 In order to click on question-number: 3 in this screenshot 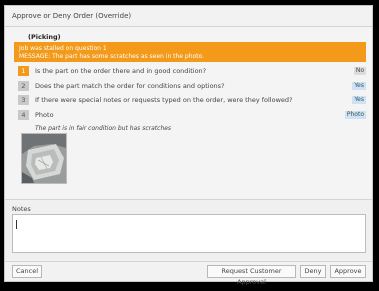, I will do `click(23, 100)`.